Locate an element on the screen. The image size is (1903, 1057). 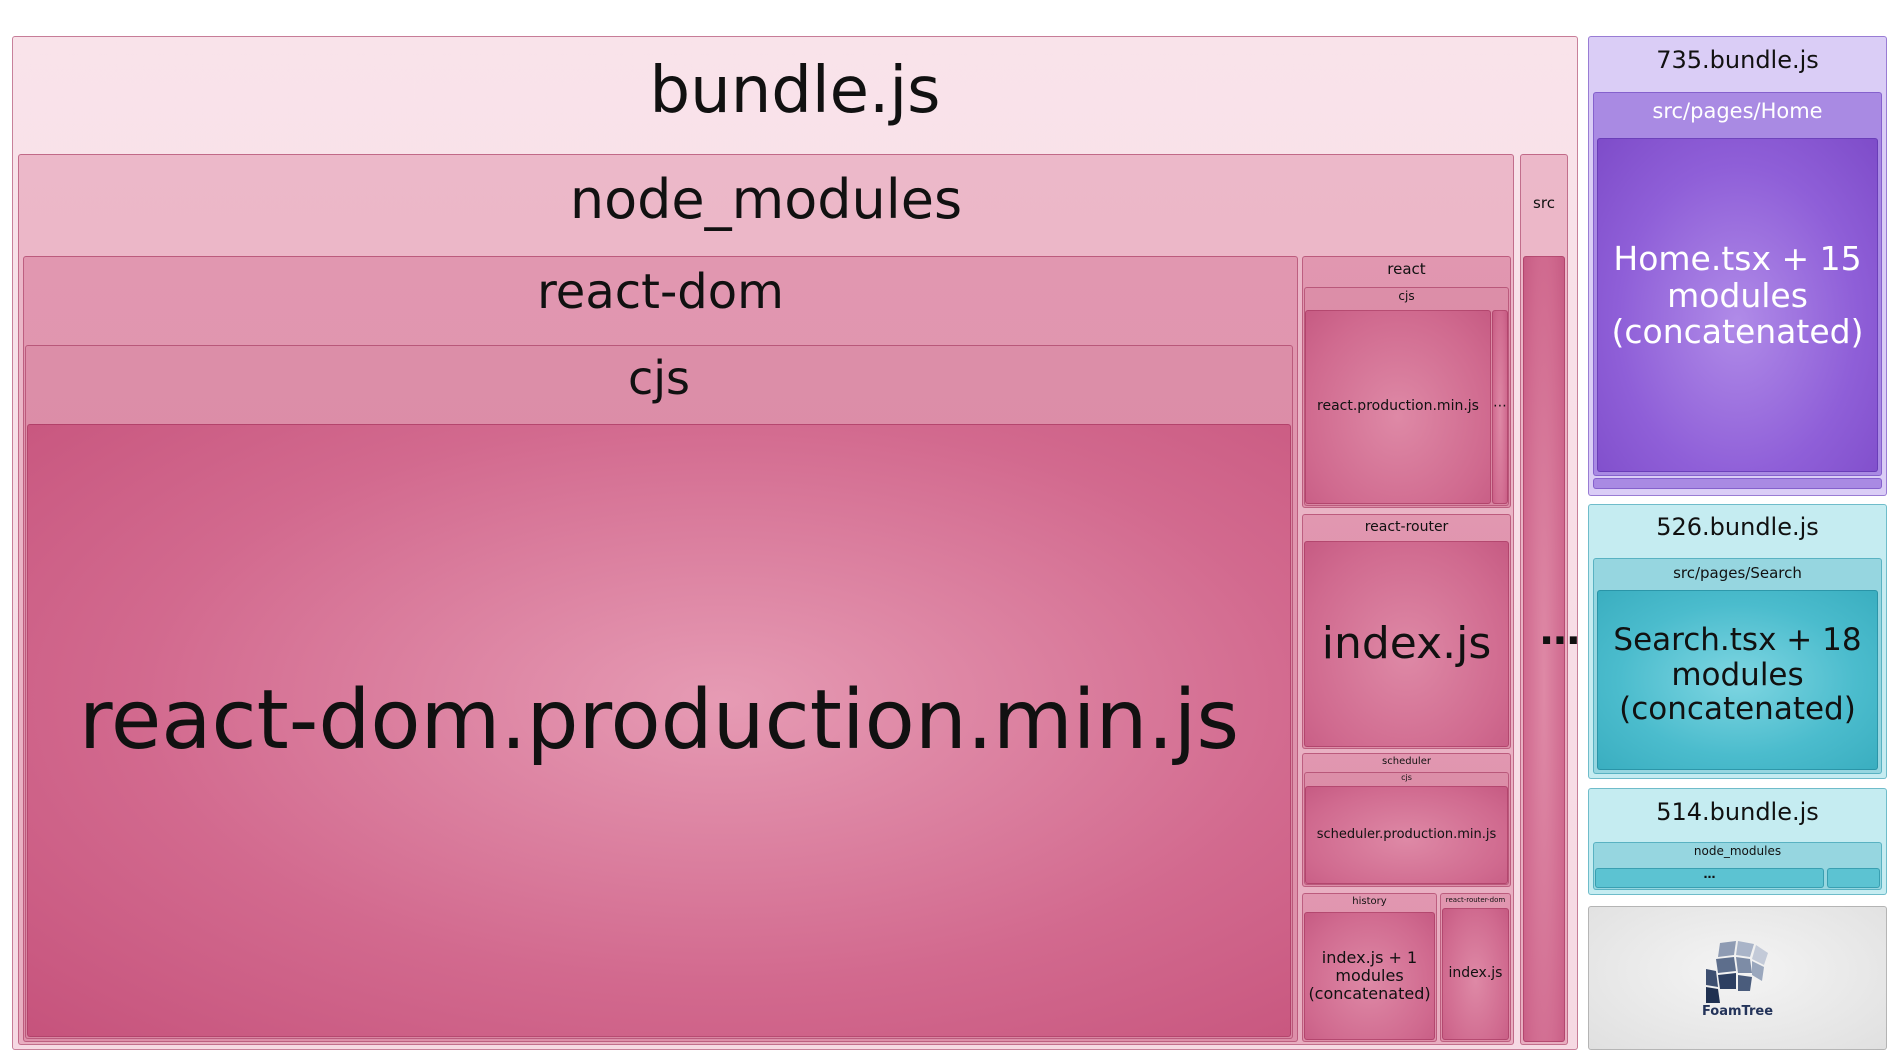
chunk-735-small-module is located at coordinates (1737, 483).